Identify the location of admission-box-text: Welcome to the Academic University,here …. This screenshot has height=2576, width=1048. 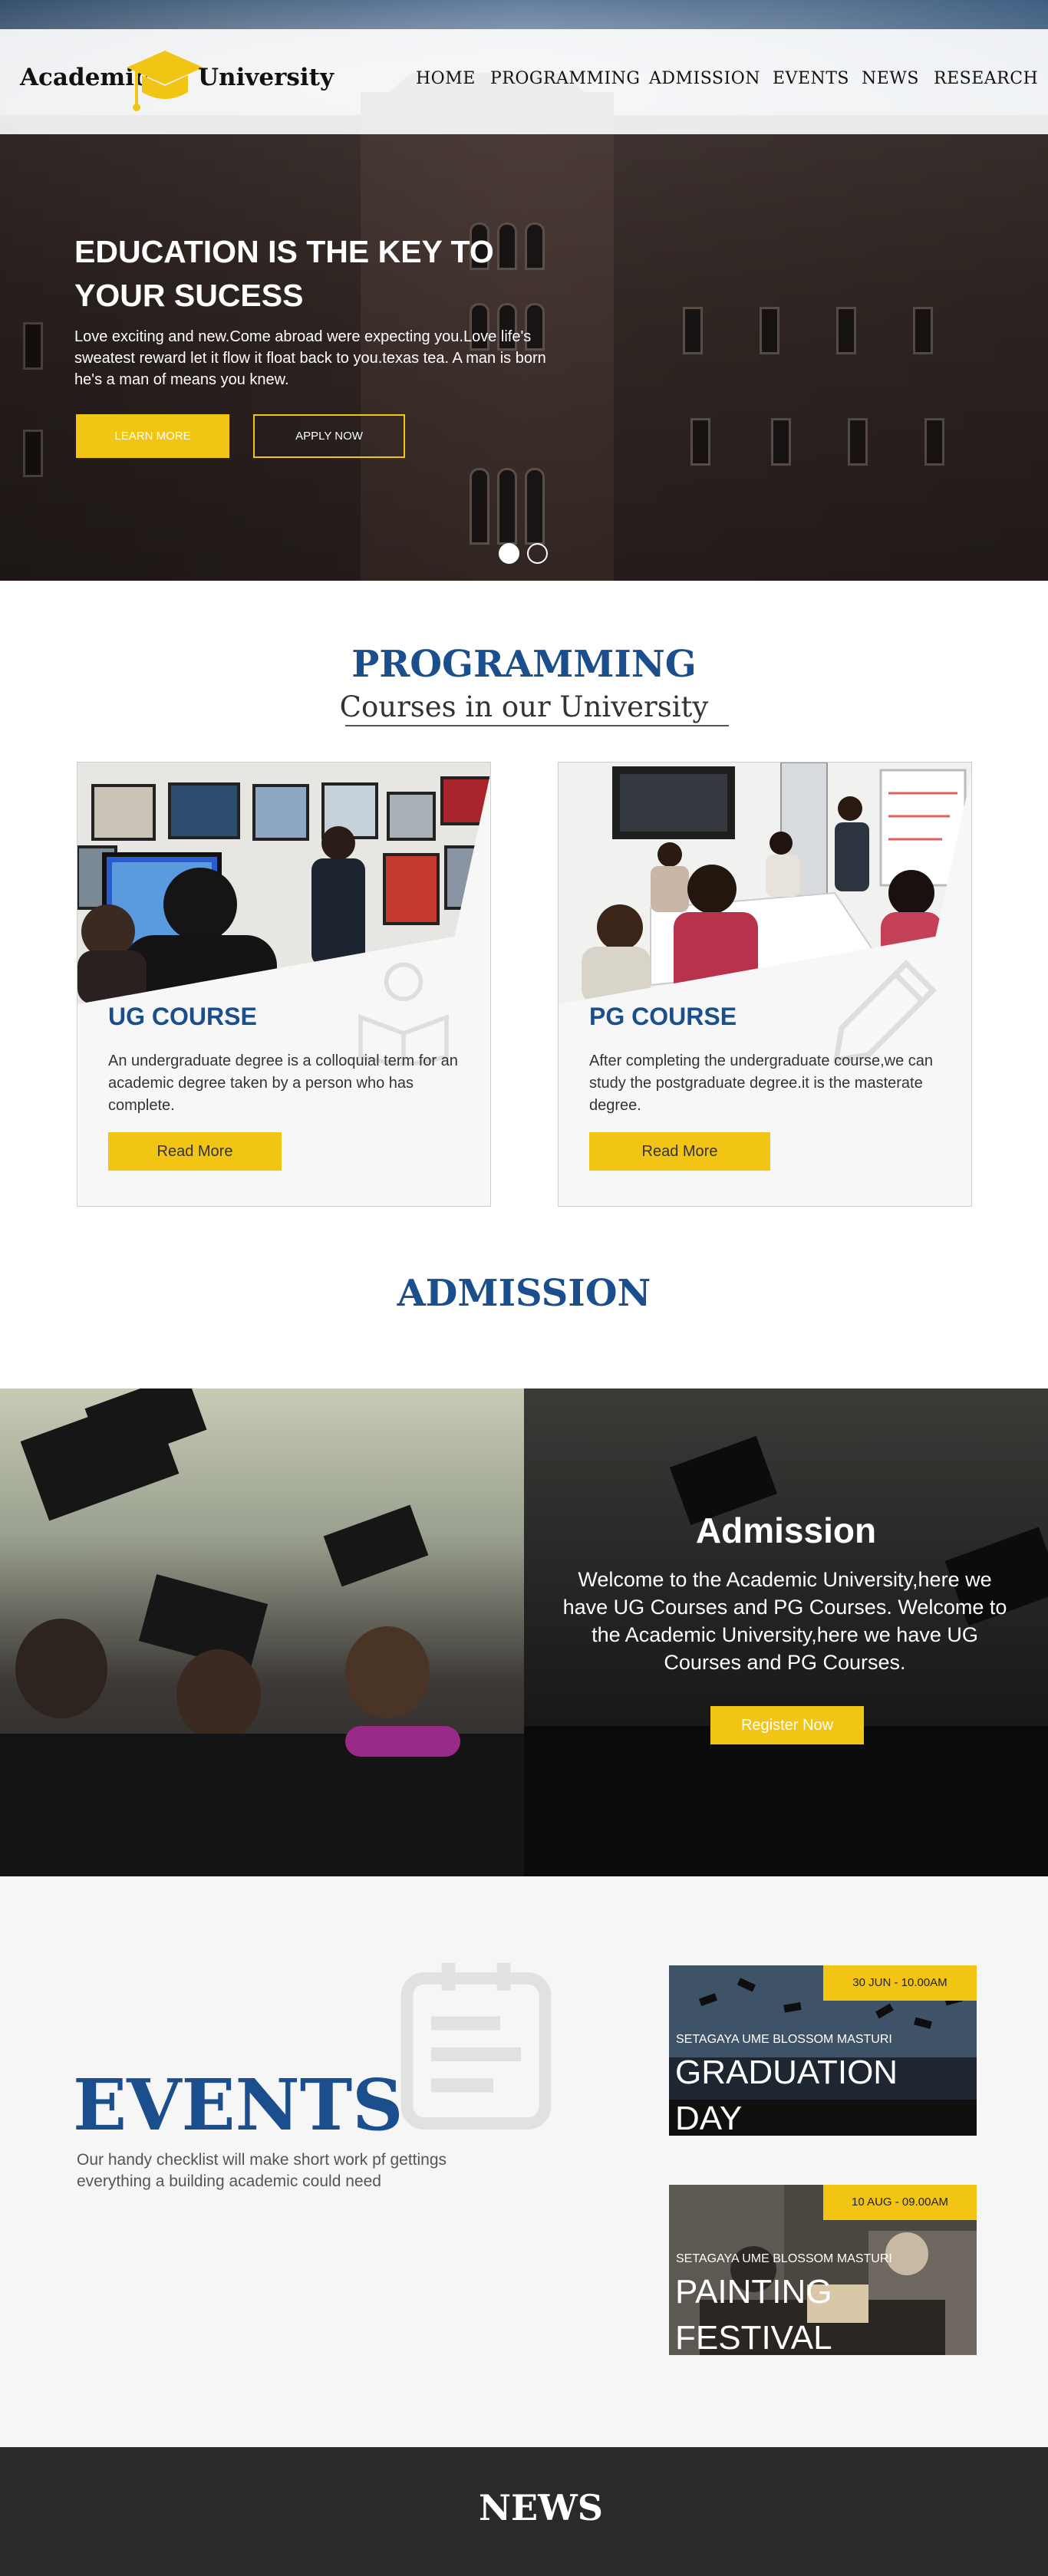
(784, 1621).